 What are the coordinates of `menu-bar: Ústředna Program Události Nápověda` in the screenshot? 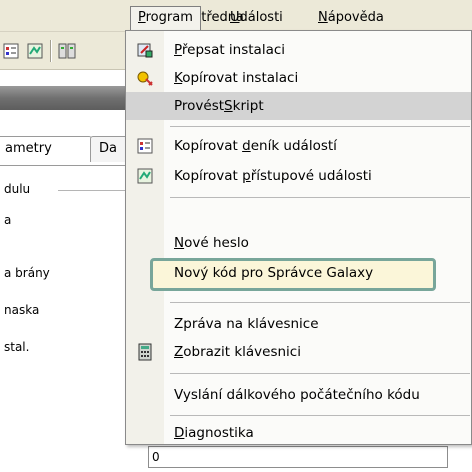 It's located at (236, 16).